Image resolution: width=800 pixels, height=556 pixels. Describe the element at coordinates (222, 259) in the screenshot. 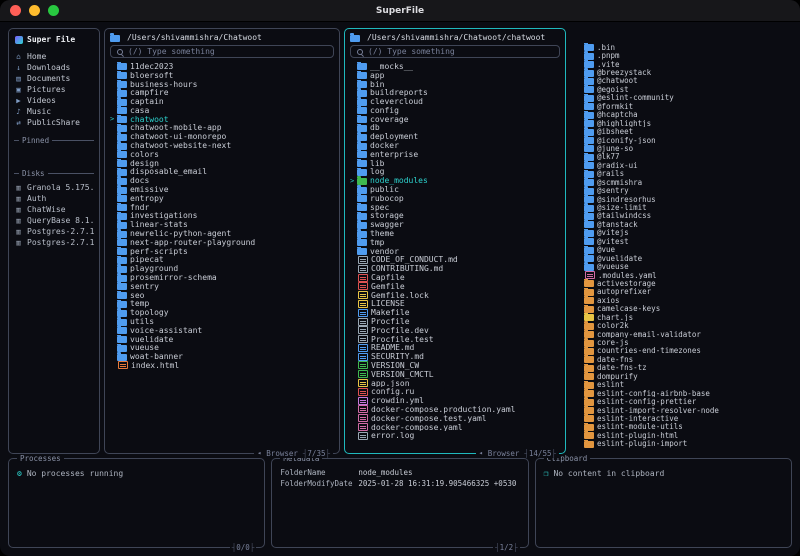

I see `file-row: pipecat` at that location.